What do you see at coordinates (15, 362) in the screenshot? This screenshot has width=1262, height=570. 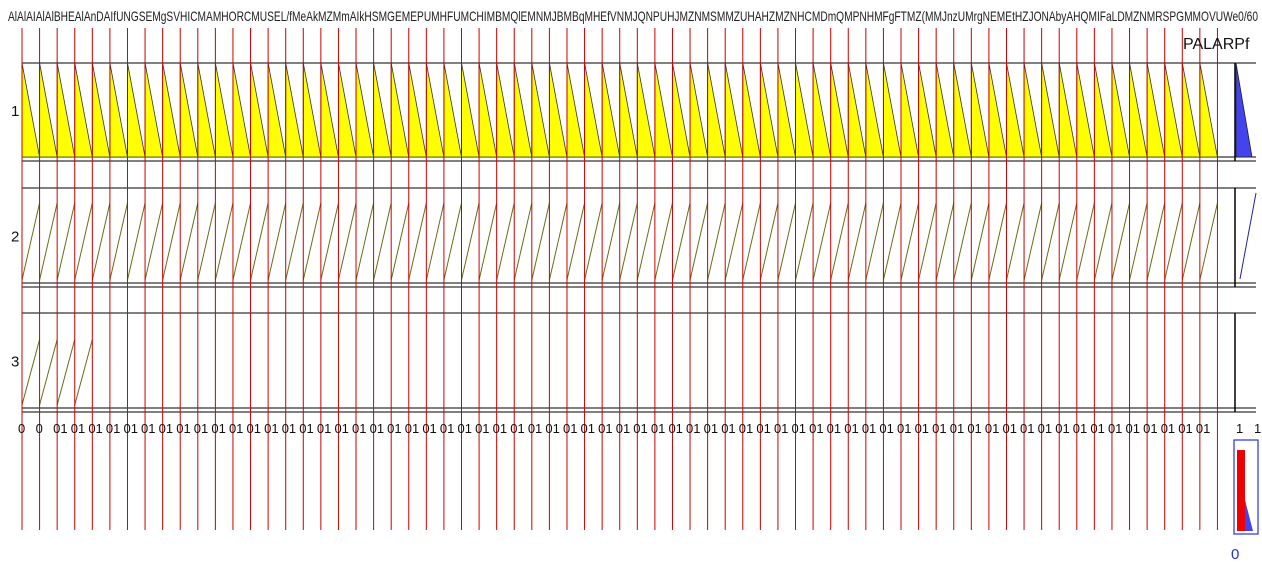 I see `row-label: 3` at bounding box center [15, 362].